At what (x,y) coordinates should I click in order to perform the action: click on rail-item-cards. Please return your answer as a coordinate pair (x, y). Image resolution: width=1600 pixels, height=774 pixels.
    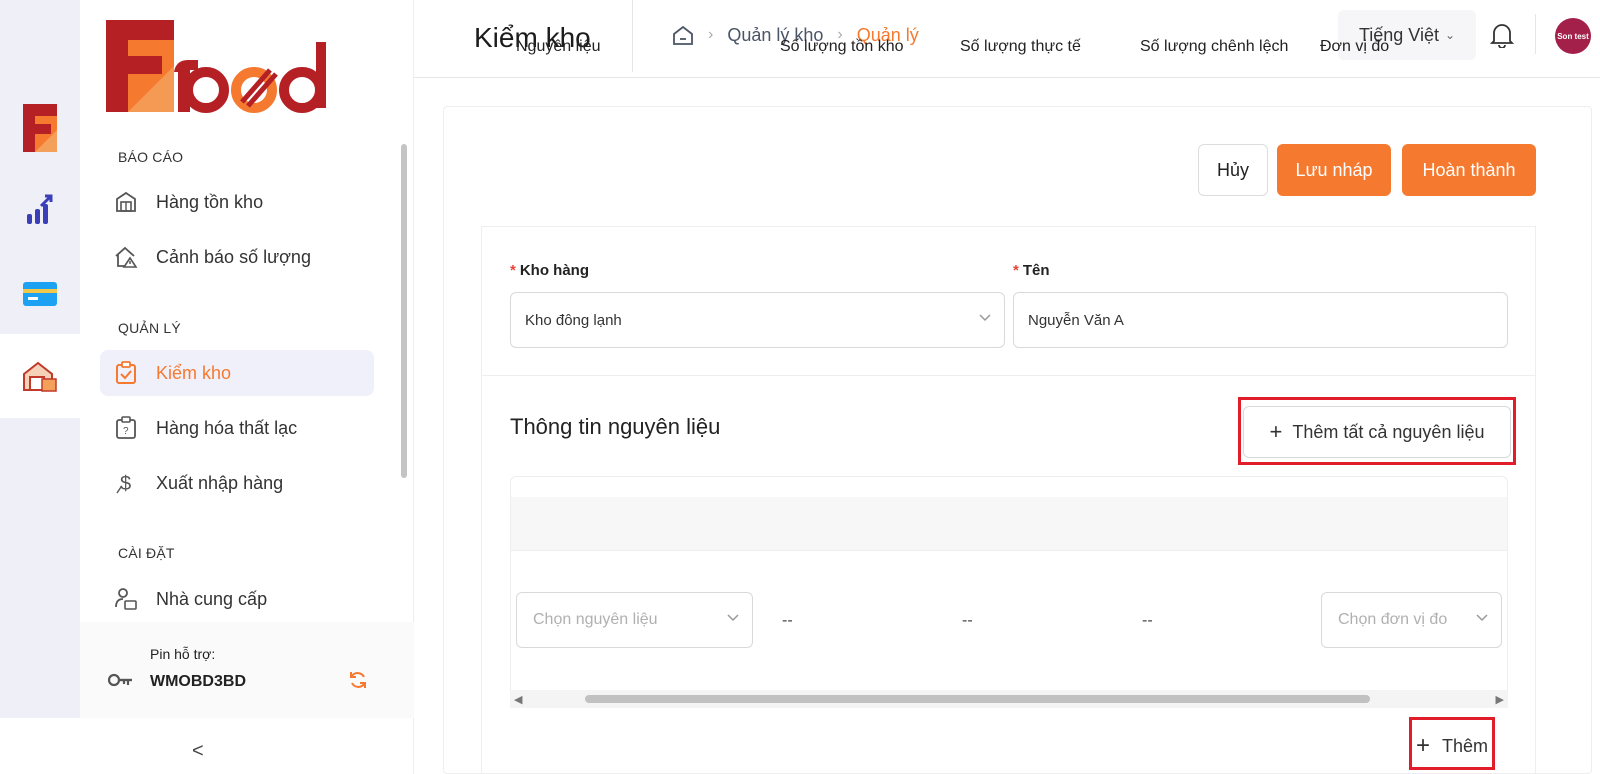
    Looking at the image, I should click on (40, 294).